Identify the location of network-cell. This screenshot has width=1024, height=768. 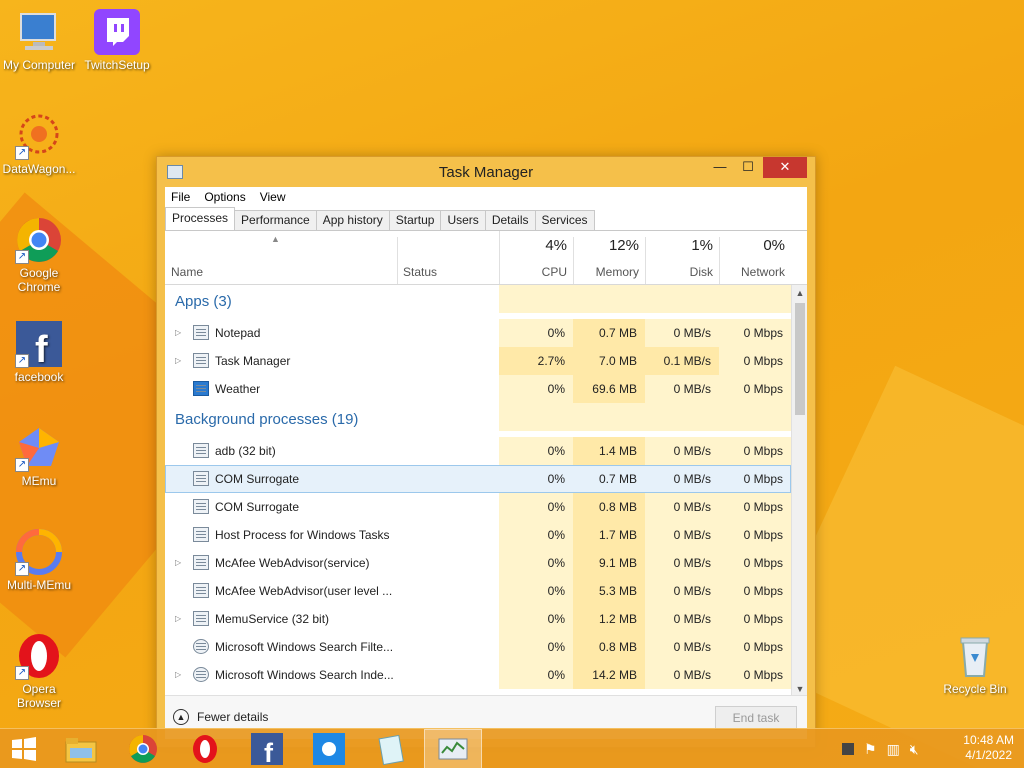
(755, 299).